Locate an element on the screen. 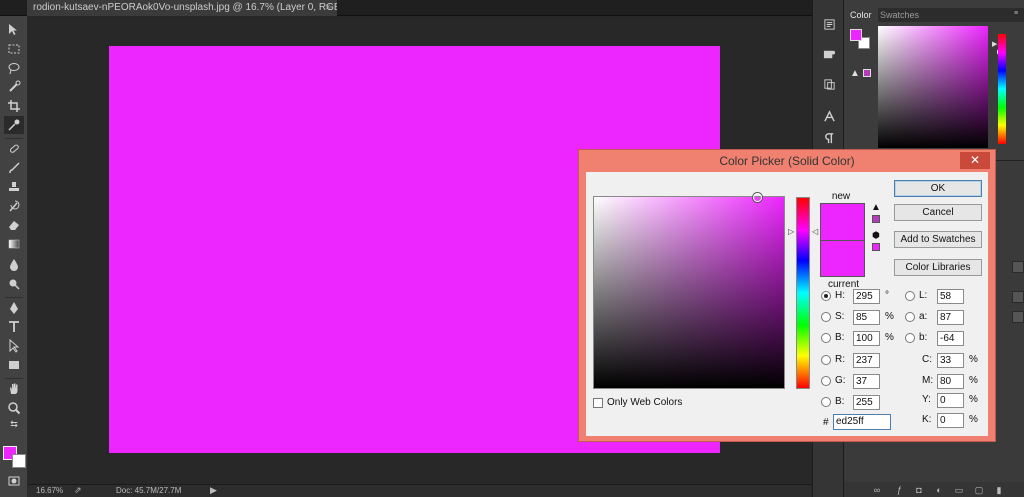  layer-mask-icon: ◘ is located at coordinates (919, 490).